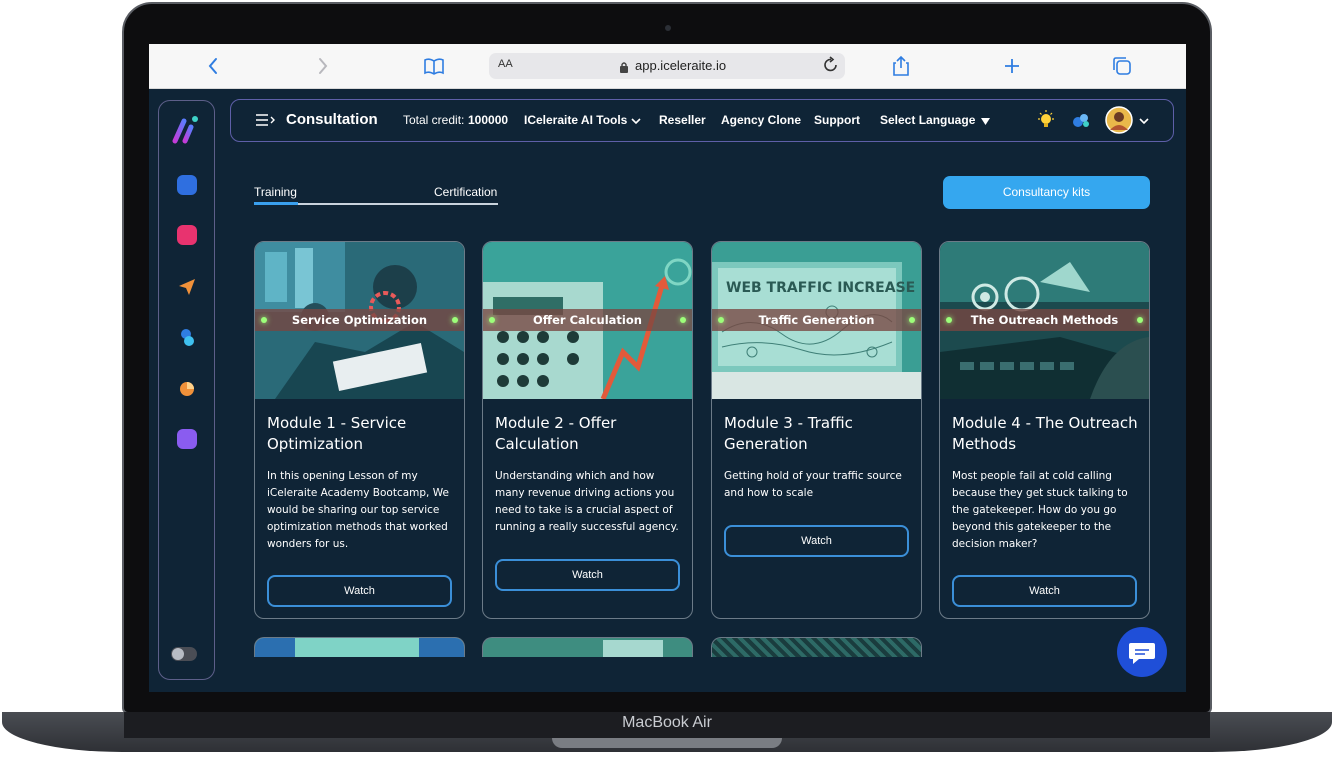 The image size is (1334, 767). I want to click on module-title: Module 2 - Offer Calculation, so click(556, 433).